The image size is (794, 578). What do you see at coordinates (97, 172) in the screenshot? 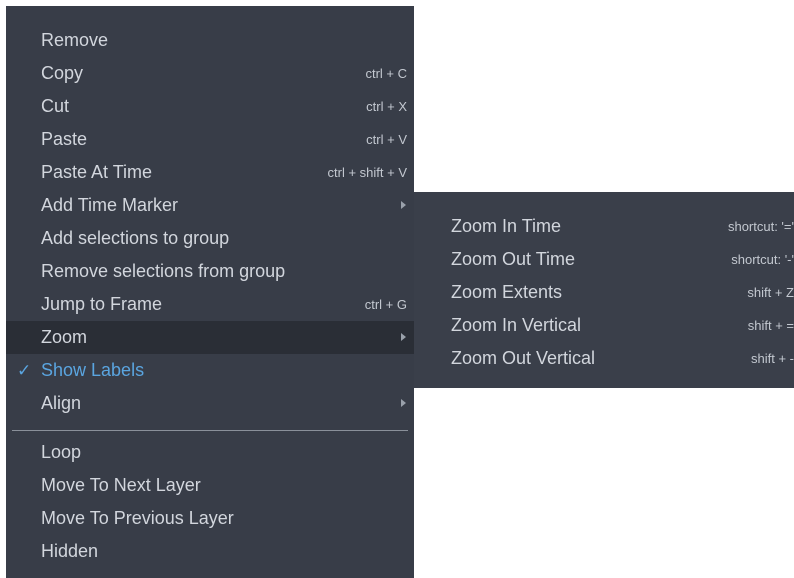
I see `menu-item-label: Paste At Time` at bounding box center [97, 172].